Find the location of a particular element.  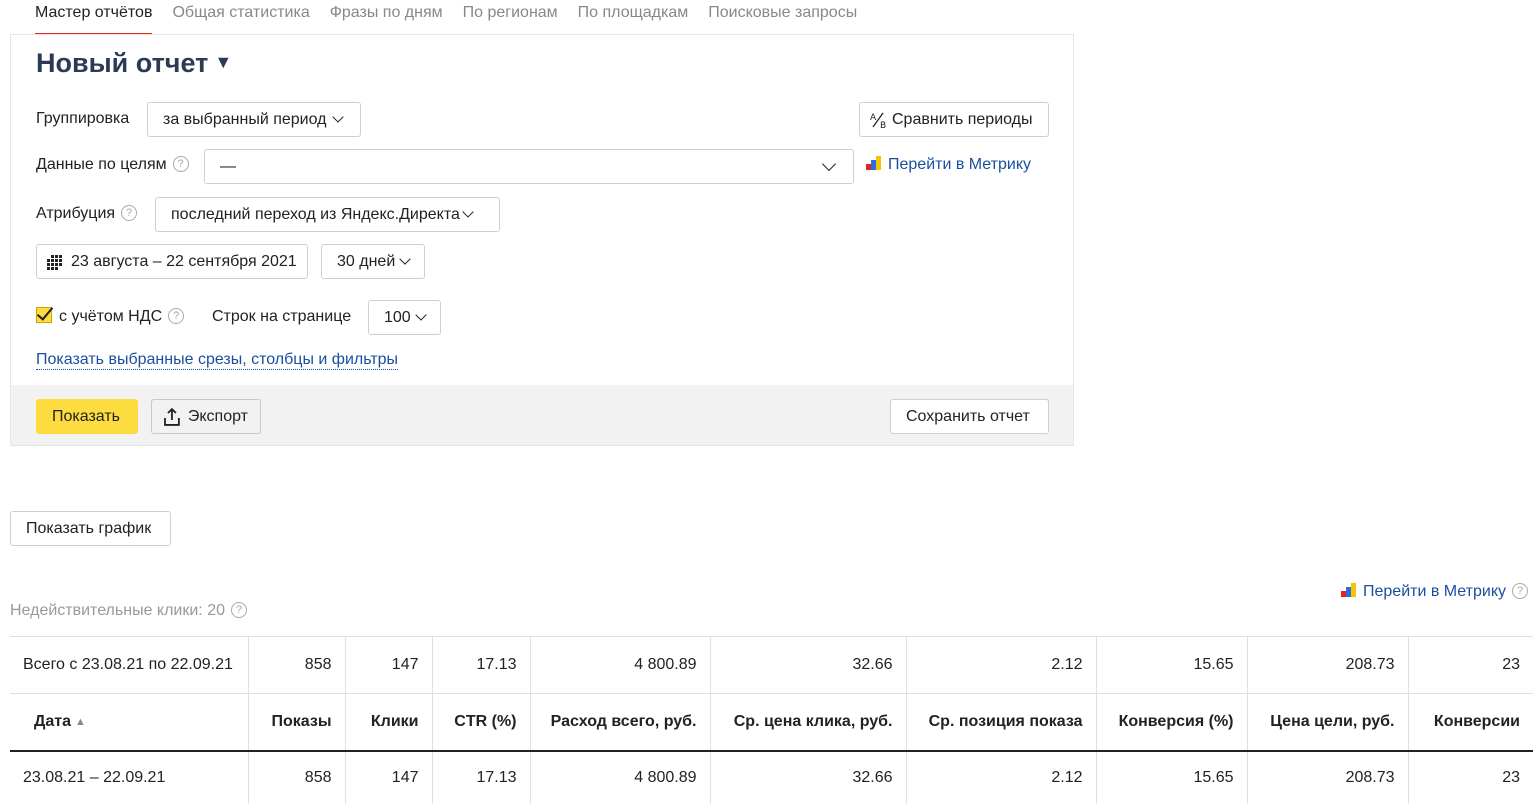

save-report-button: Сохранить отчет is located at coordinates (969, 416).